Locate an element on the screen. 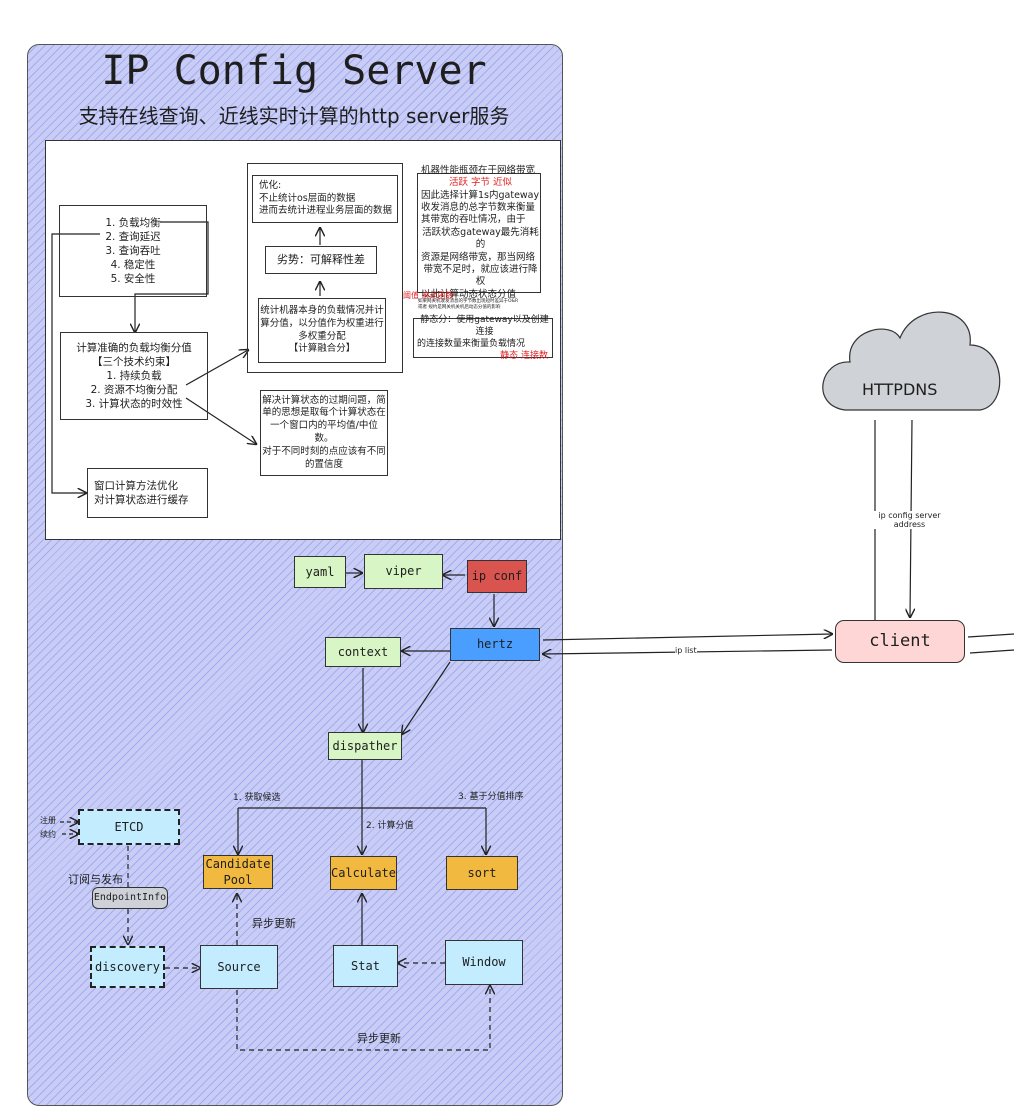 The width and height of the screenshot is (1014, 1106). window-line: 一个窗口内的平均值/中位数。 is located at coordinates (324, 432).